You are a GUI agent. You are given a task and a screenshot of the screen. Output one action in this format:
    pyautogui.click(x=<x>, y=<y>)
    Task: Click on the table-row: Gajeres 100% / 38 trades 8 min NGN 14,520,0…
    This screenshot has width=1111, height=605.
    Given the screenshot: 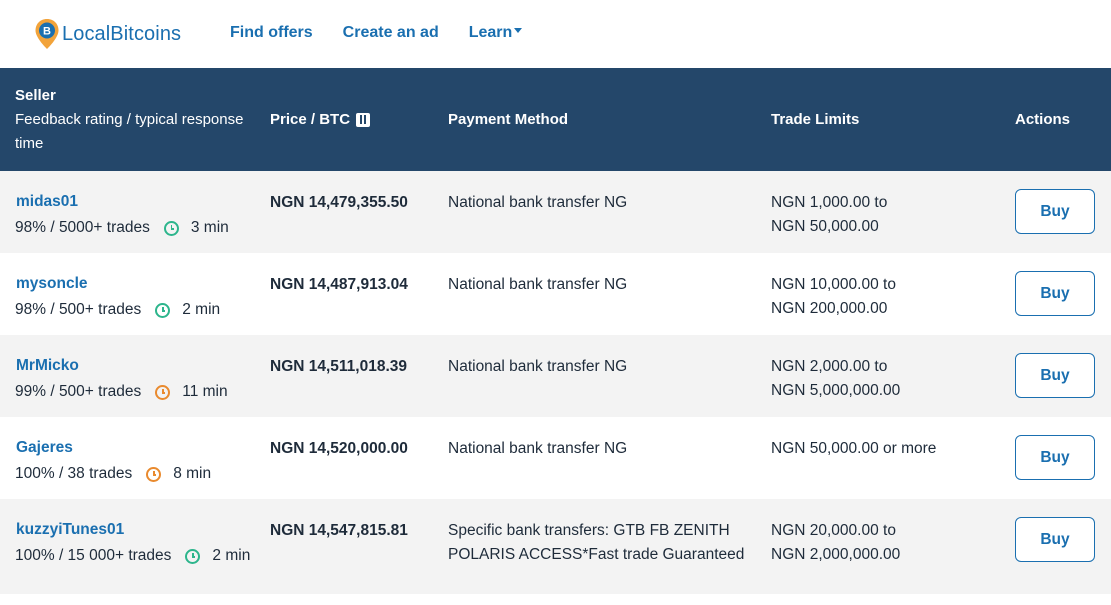 What is the action you would take?
    pyautogui.click(x=555, y=458)
    